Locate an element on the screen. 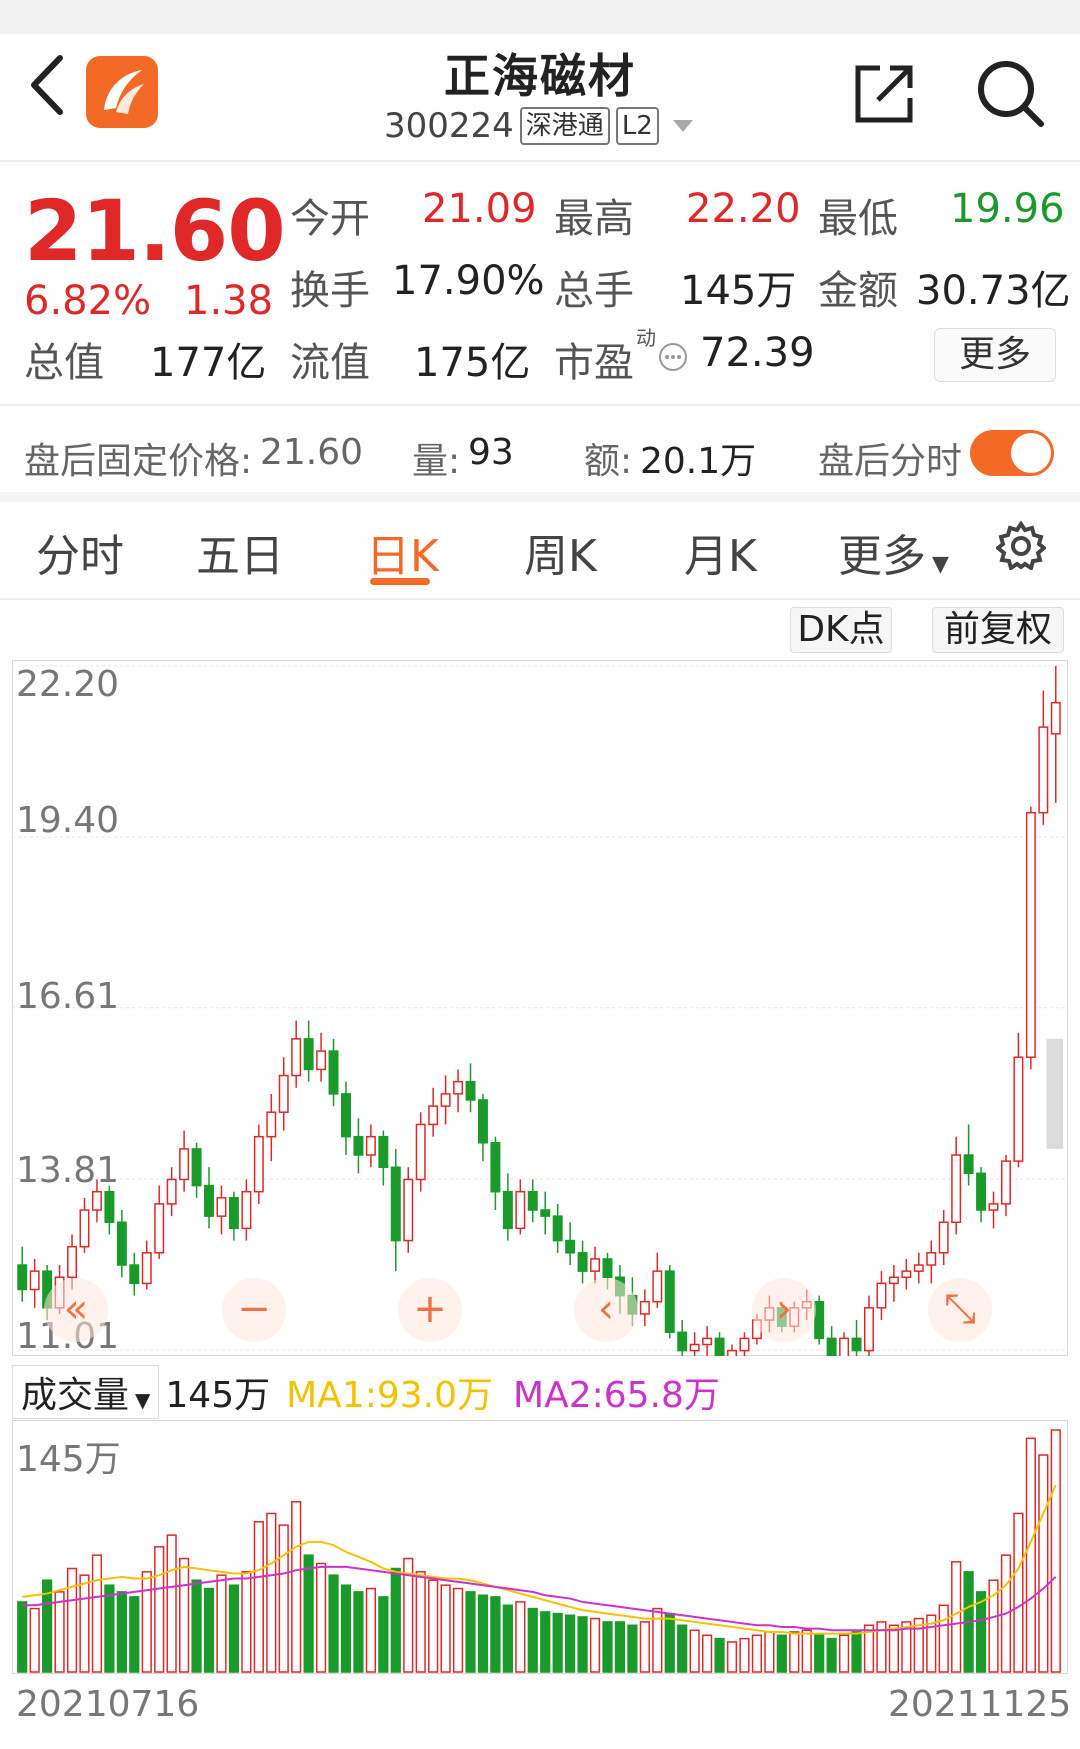 This screenshot has width=1080, height=1749. tab-daily-k: 日K is located at coordinates (402, 552).